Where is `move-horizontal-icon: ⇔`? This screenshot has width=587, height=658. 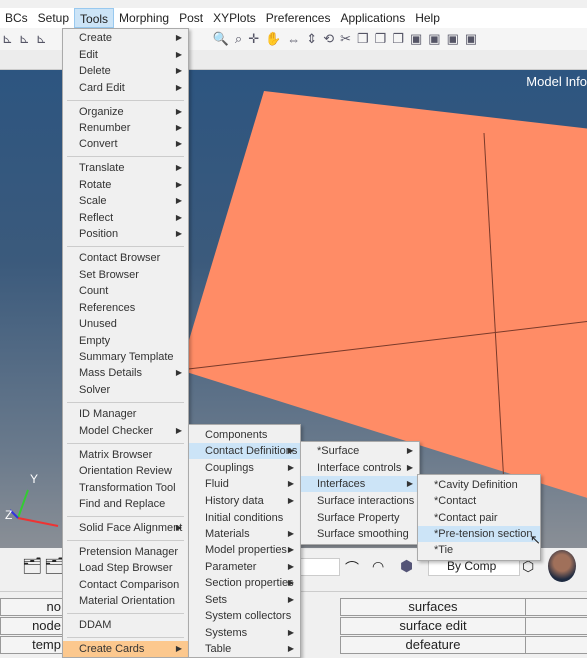
move-horizontal-icon: ⇔ is located at coordinates (293, 39).